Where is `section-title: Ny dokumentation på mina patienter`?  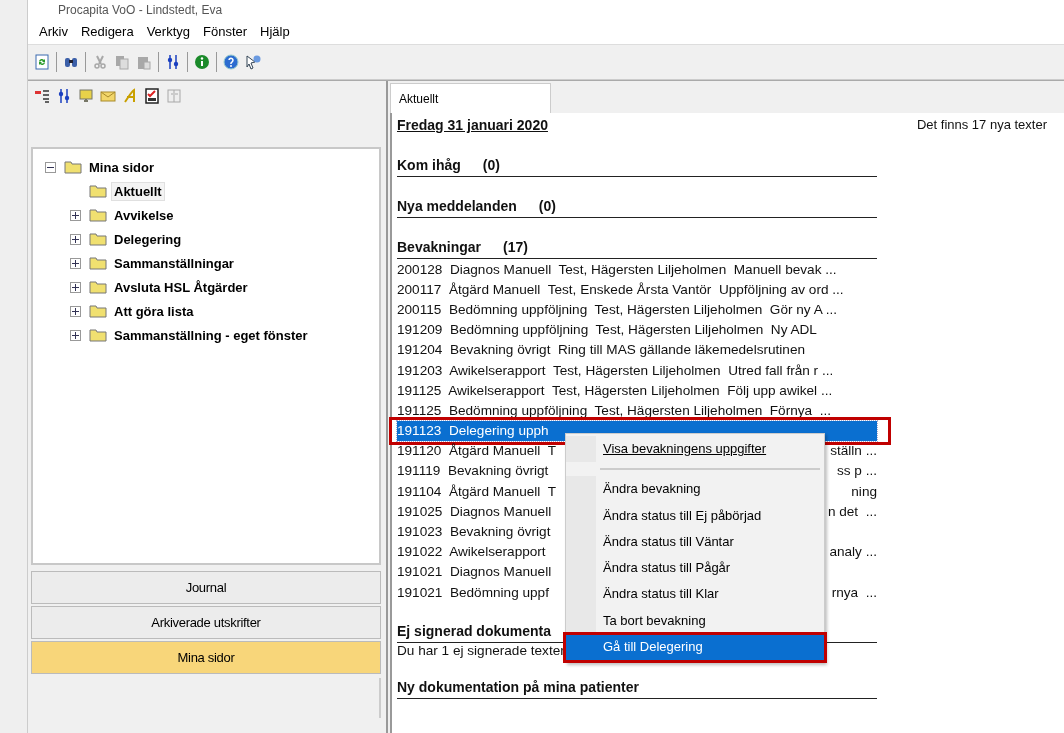
section-title: Ny dokumentation på mina patienter is located at coordinates (518, 688).